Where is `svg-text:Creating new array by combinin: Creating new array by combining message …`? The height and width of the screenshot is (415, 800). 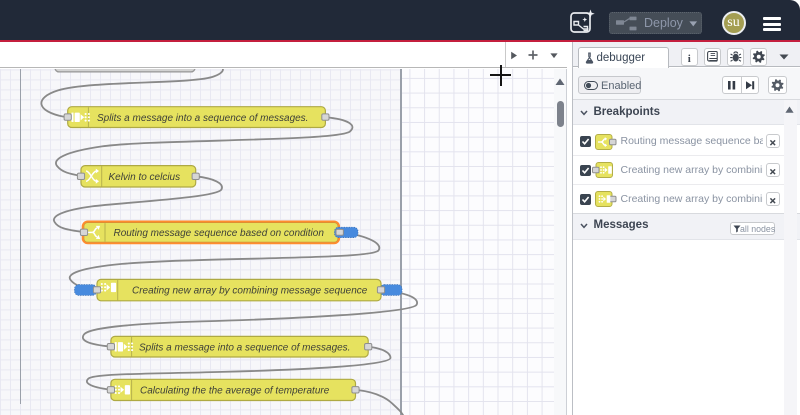 svg-text:Creating new array by combinin: Creating new array by combining message … is located at coordinates (250, 290).